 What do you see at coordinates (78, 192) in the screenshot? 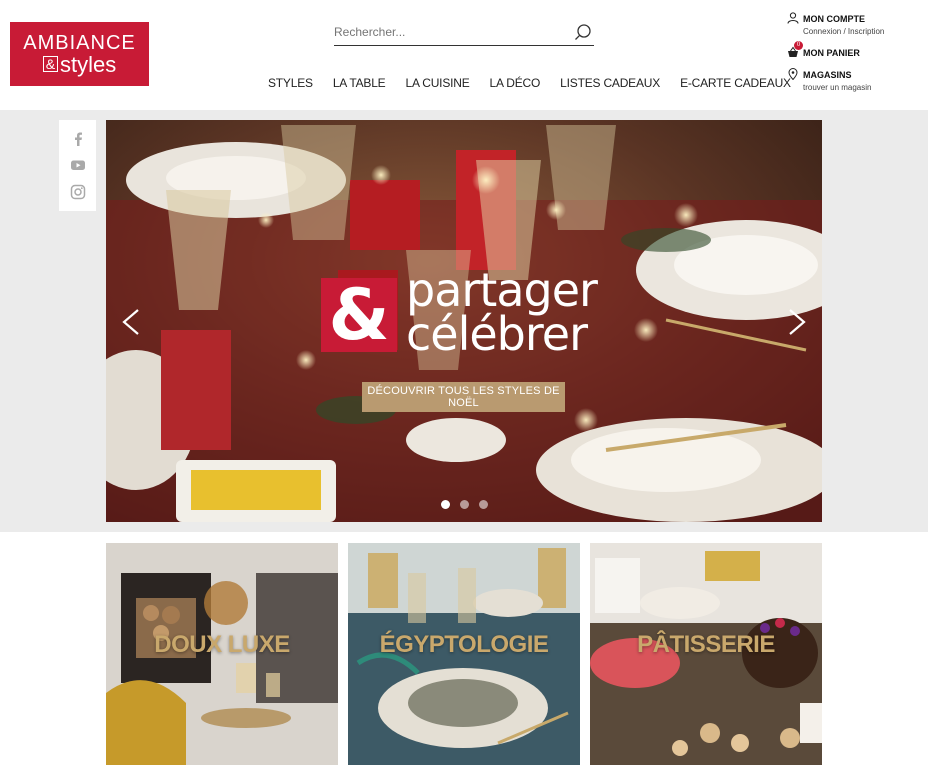
I see `instagram-icon` at bounding box center [78, 192].